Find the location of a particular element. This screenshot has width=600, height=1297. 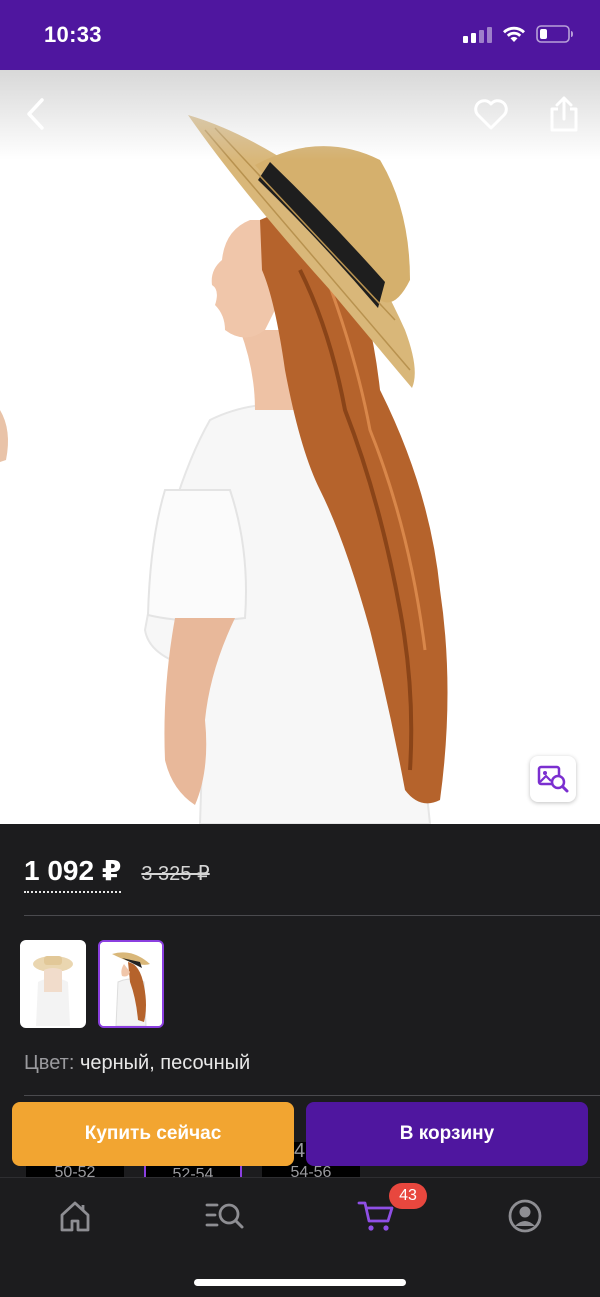

image-search-icon is located at coordinates (553, 779).